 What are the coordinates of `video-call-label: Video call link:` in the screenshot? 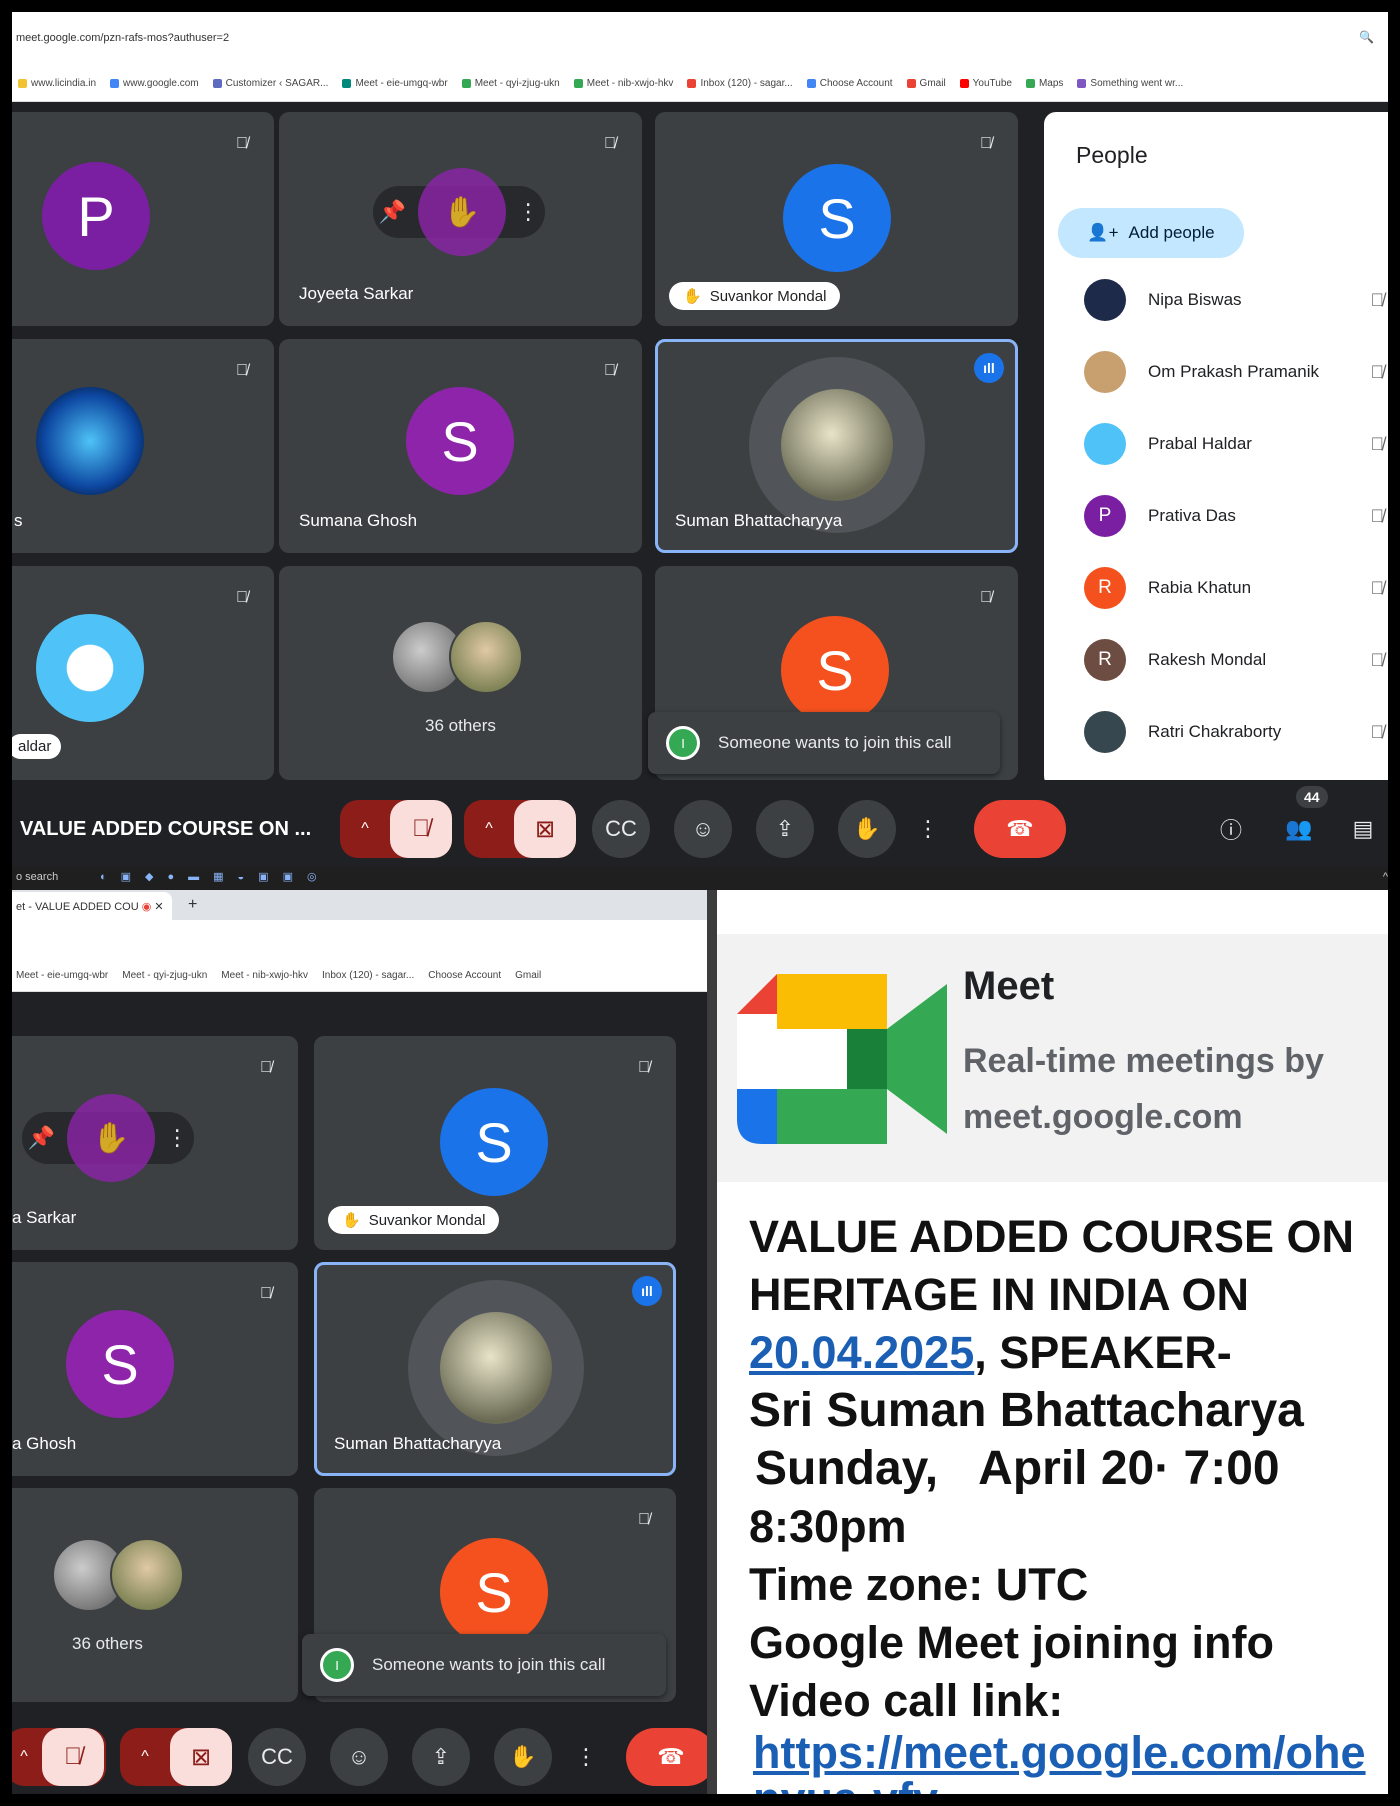 It's located at (906, 1700).